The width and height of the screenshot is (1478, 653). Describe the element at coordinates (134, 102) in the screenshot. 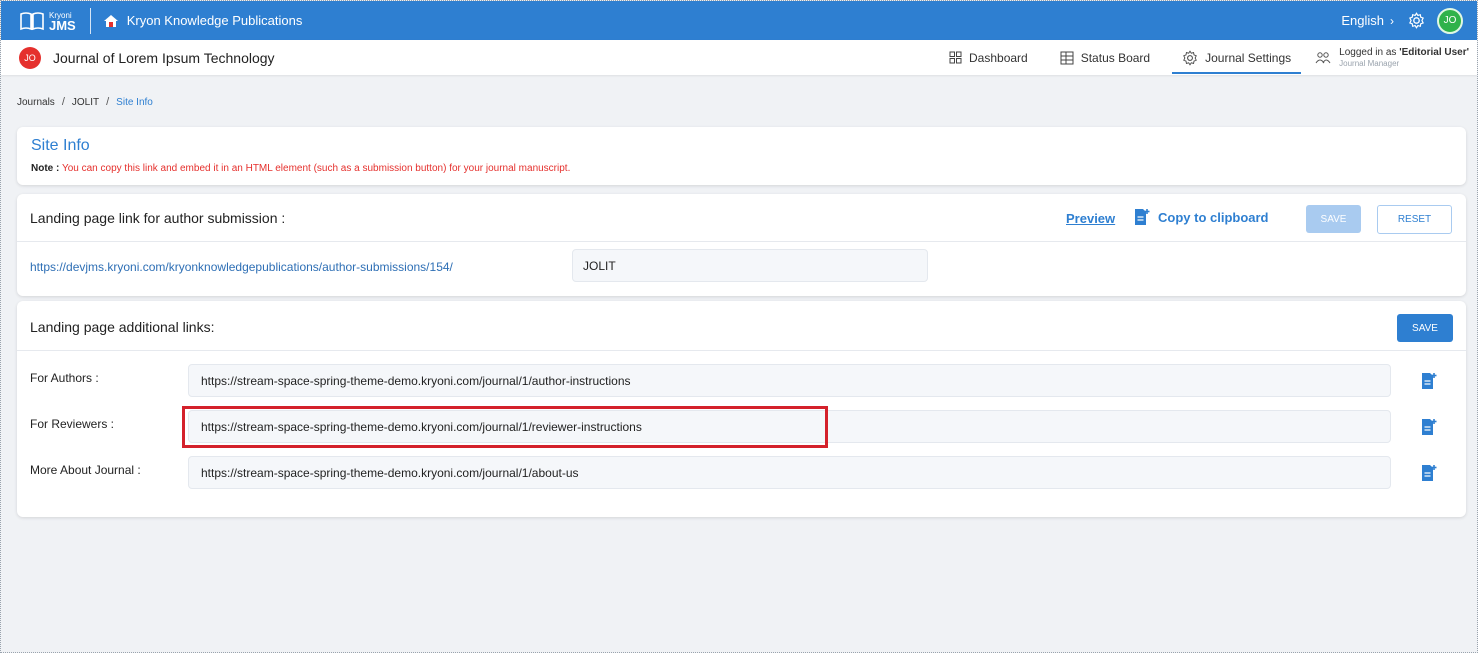

I see `breadcrumb-current: Site Info` at that location.